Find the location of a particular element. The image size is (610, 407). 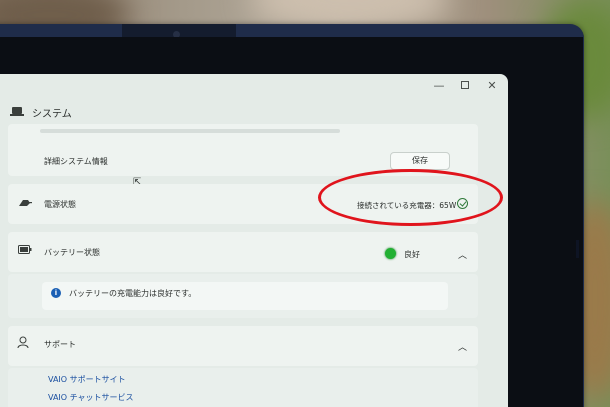

power-state-label: 電源状態 is located at coordinates (60, 204).